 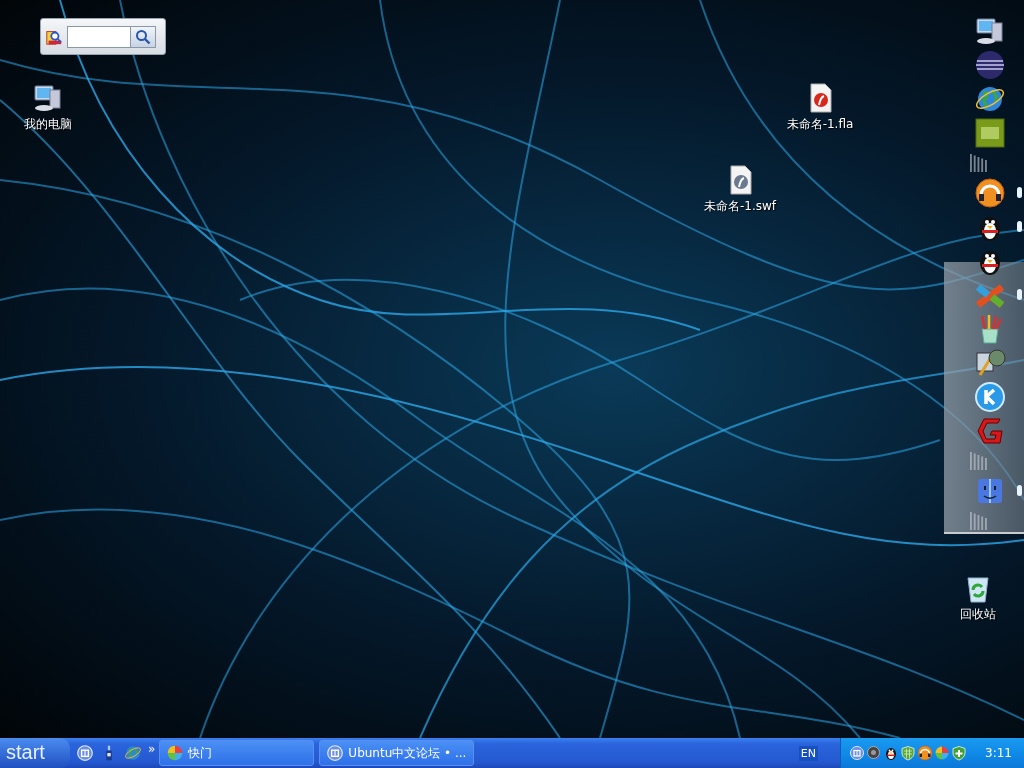 What do you see at coordinates (237, 753) in the screenshot?
I see `taskbar-button: 快门` at bounding box center [237, 753].